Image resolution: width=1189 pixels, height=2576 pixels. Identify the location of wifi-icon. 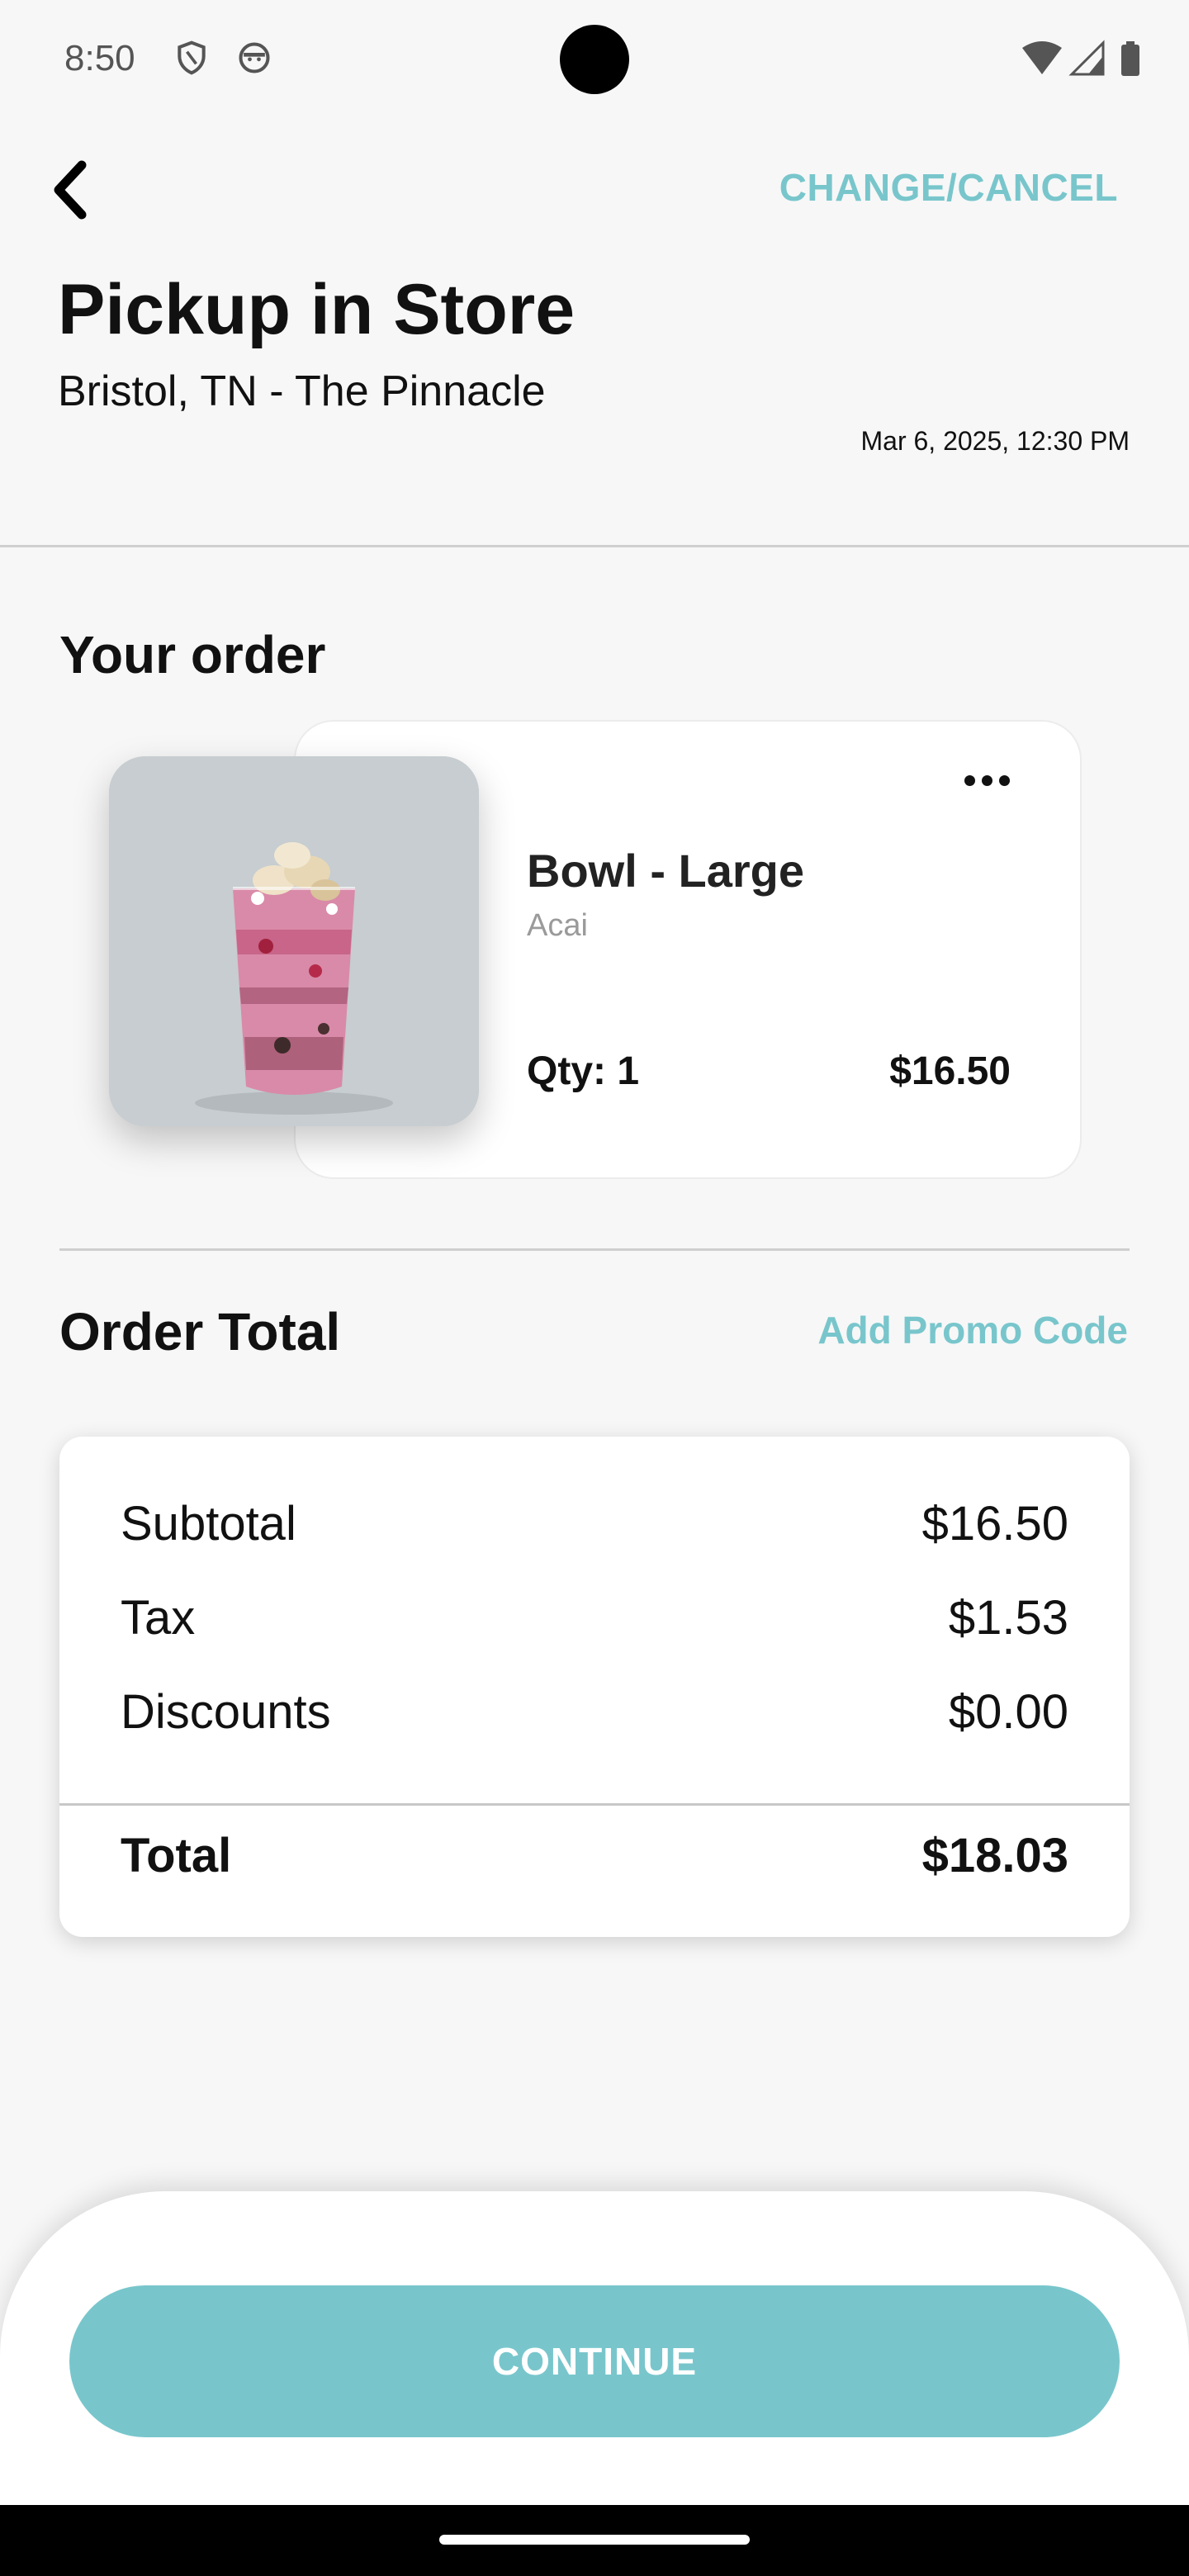
(1042, 57).